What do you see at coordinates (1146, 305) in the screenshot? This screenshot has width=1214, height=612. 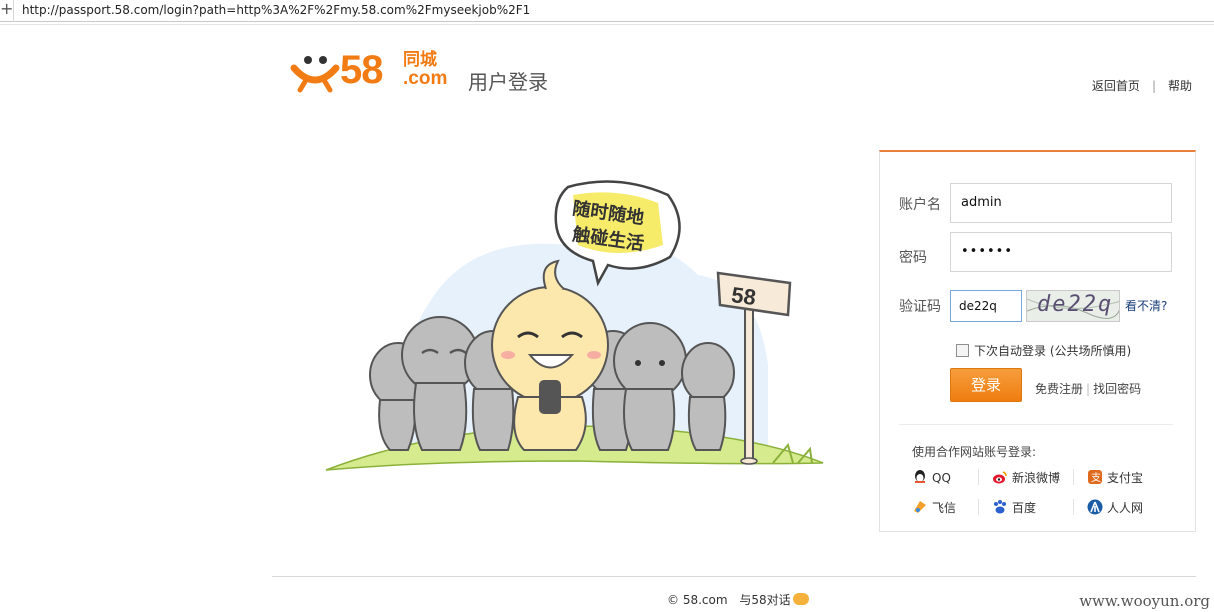 I see `captcha-refresh-link: 看不清?` at bounding box center [1146, 305].